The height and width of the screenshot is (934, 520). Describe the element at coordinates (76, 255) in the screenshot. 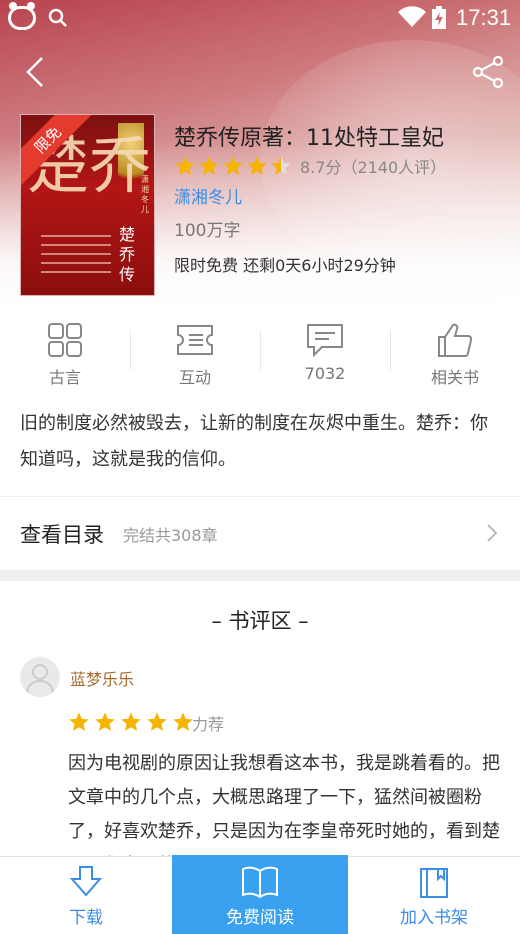

I see `cover-text-lines` at that location.